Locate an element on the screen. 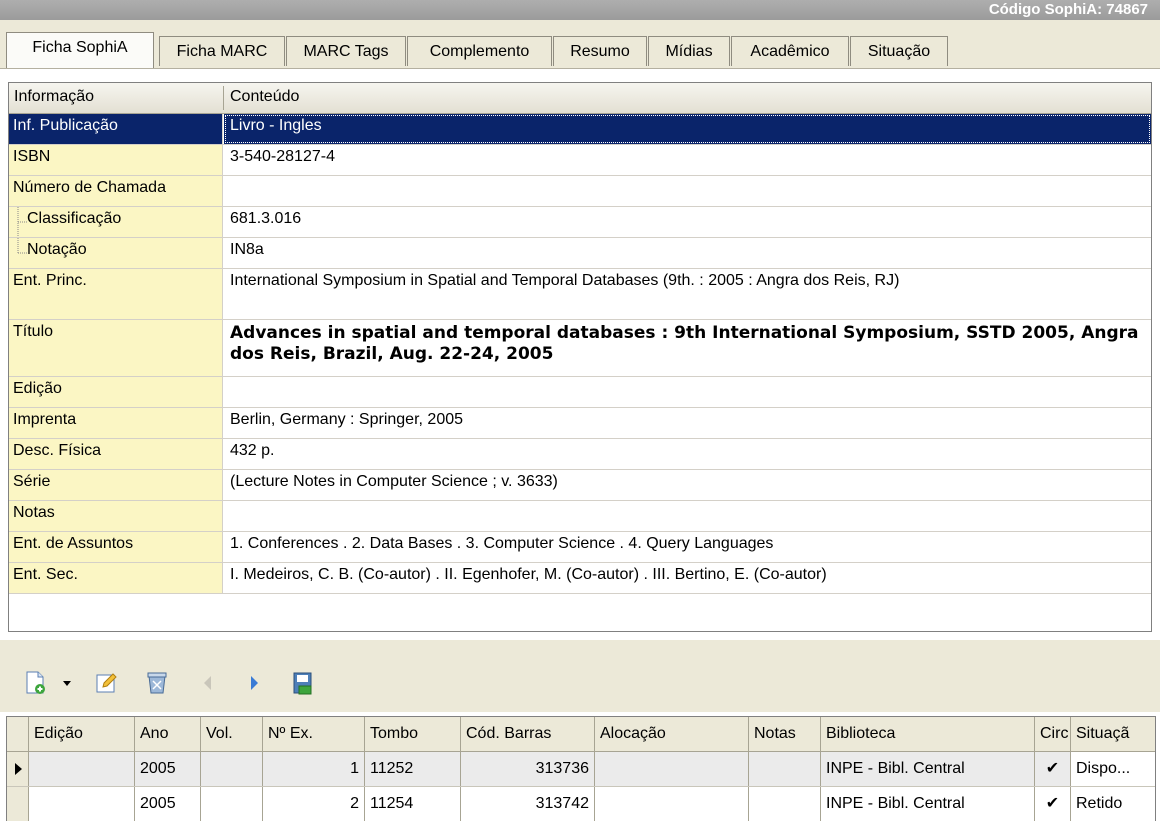 The height and width of the screenshot is (821, 1160). title-bar: Código SophiA: 74867 is located at coordinates (580, 10).